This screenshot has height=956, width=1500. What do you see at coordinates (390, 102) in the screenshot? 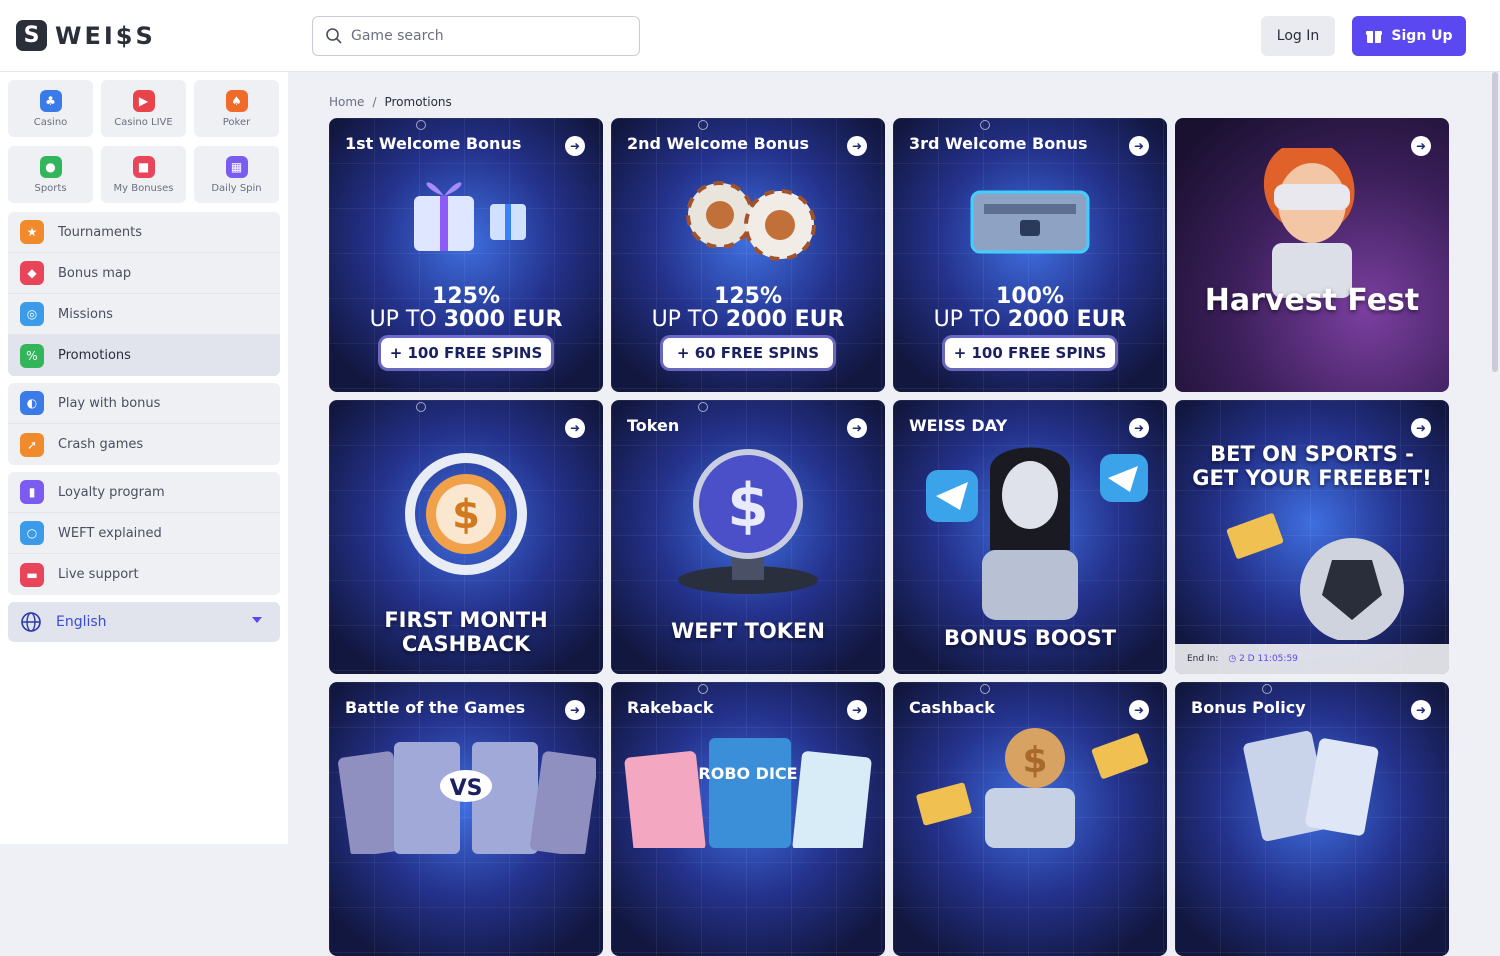
I see `breadcrumb: Home / Promotions` at bounding box center [390, 102].